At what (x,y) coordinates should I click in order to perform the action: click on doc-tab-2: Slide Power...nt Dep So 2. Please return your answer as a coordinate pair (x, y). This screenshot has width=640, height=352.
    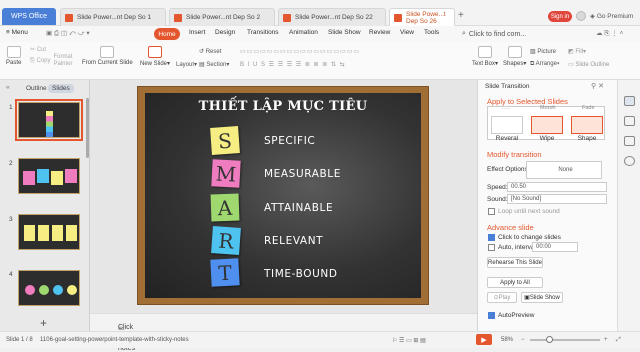
    Looking at the image, I should click on (222, 17).